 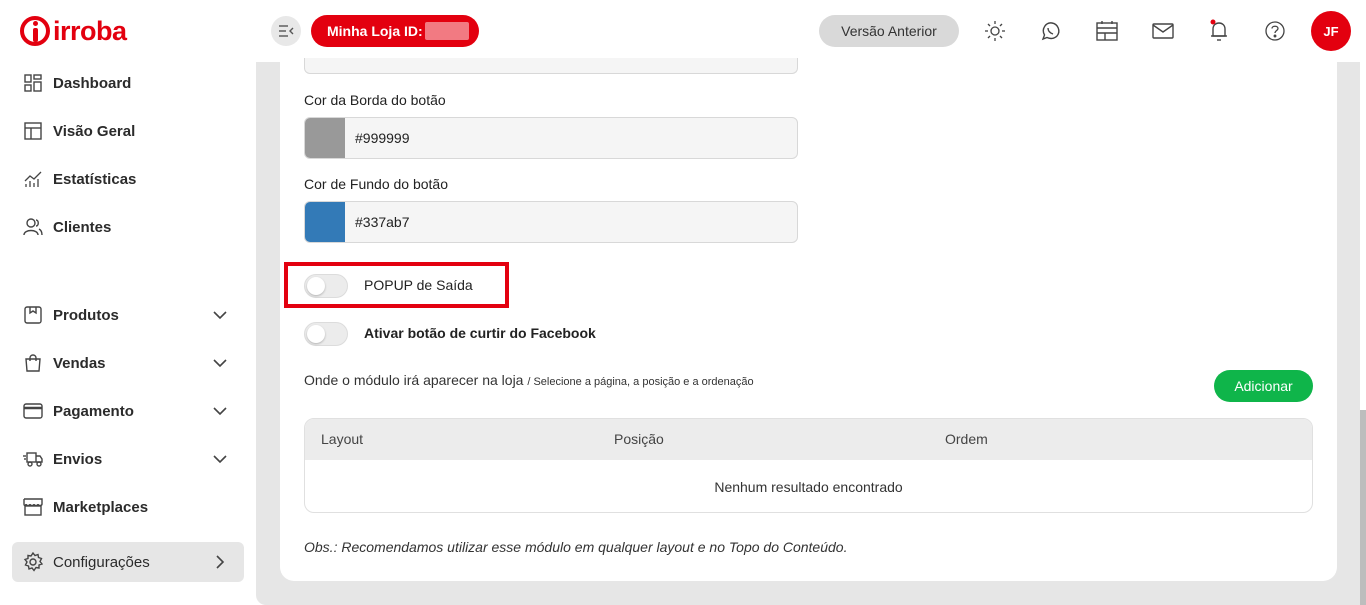 I want to click on border-color-value: #999999, so click(x=382, y=138).